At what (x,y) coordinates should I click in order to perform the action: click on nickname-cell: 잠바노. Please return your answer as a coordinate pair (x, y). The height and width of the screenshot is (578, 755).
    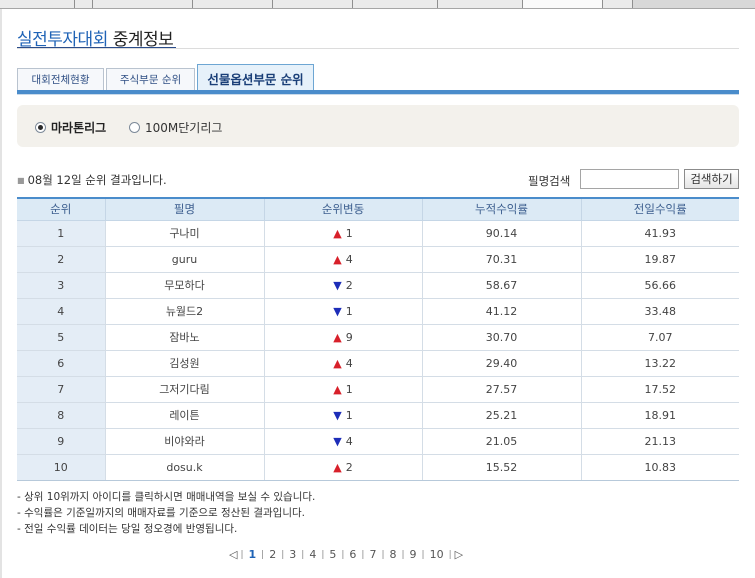
    Looking at the image, I should click on (184, 337).